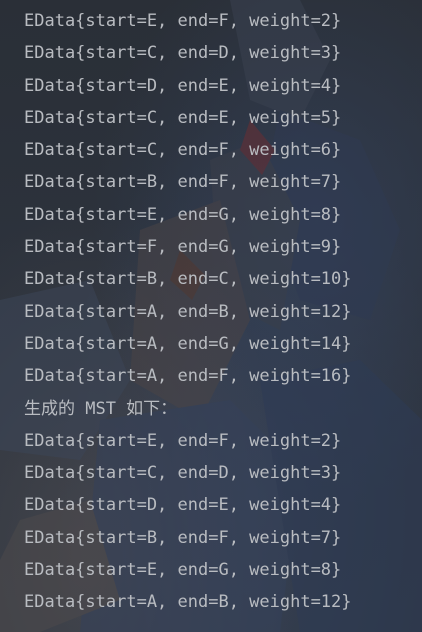 Image resolution: width=422 pixels, height=632 pixels. I want to click on console-line: EData{start=C, end=F, weight=6}, so click(183, 150).